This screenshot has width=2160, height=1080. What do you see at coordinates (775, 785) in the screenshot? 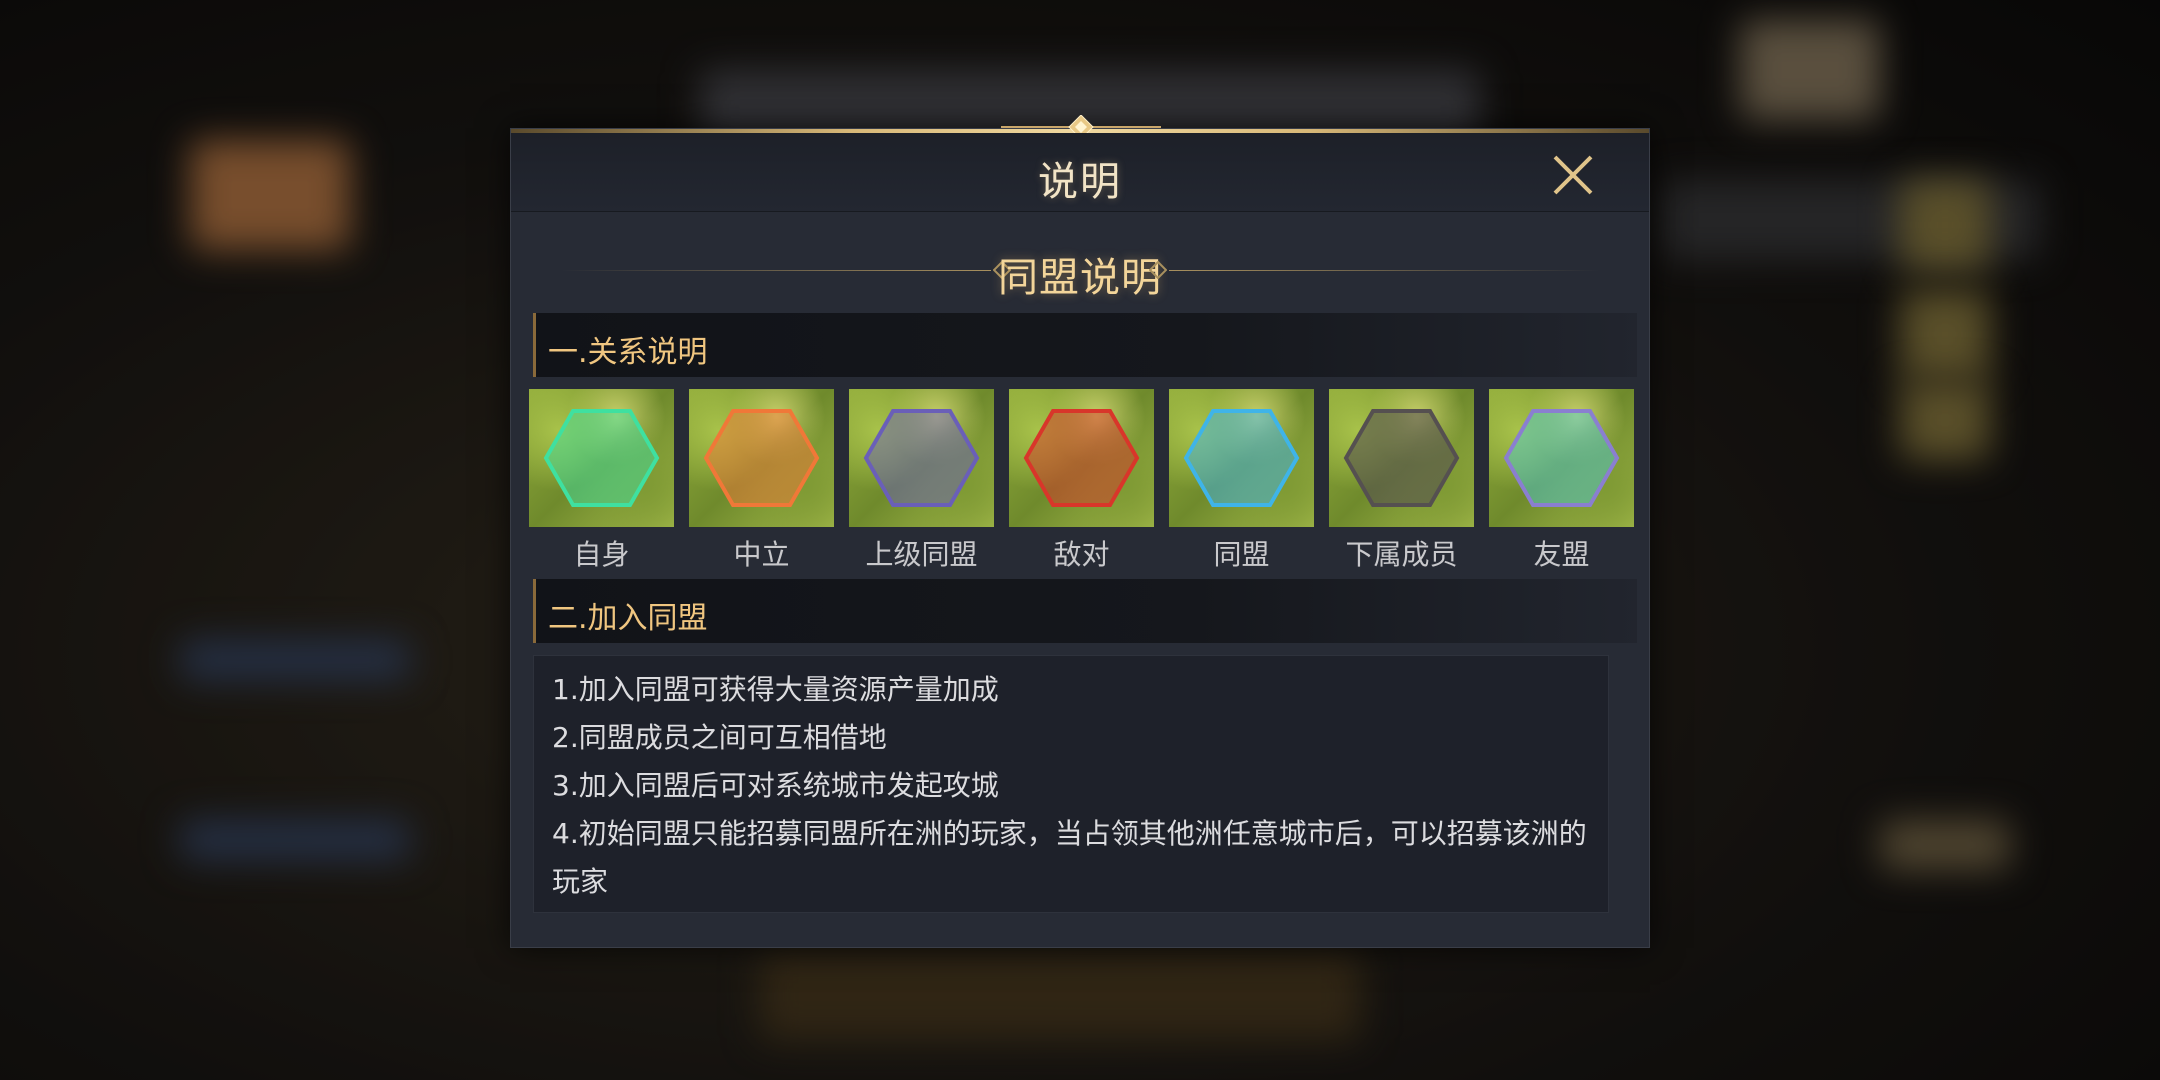
I see `rule-item: 3.加入同盟后可对系统城市发起攻城` at bounding box center [775, 785].